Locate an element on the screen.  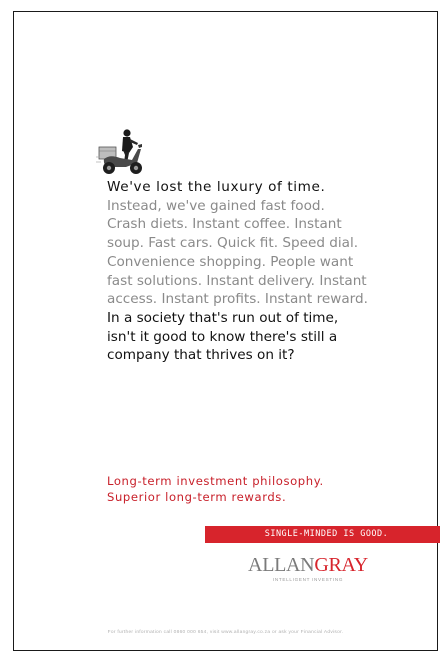
logo-wordmark: ALLANGRAY is located at coordinates (308, 565).